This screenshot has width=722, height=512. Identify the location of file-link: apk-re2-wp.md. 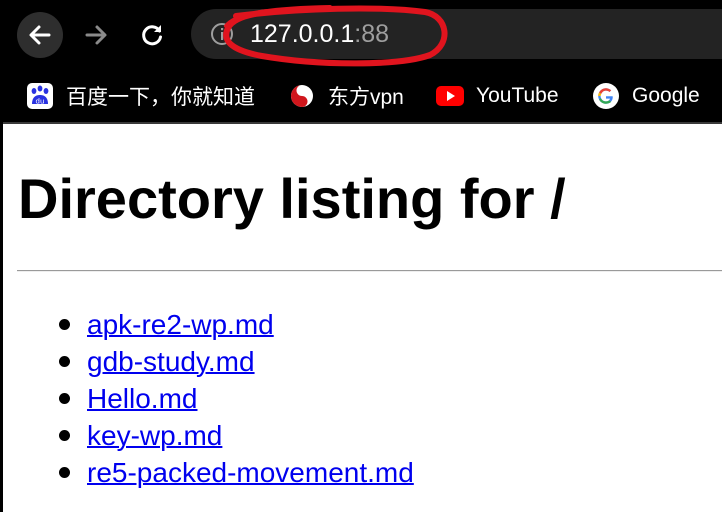
(180, 324).